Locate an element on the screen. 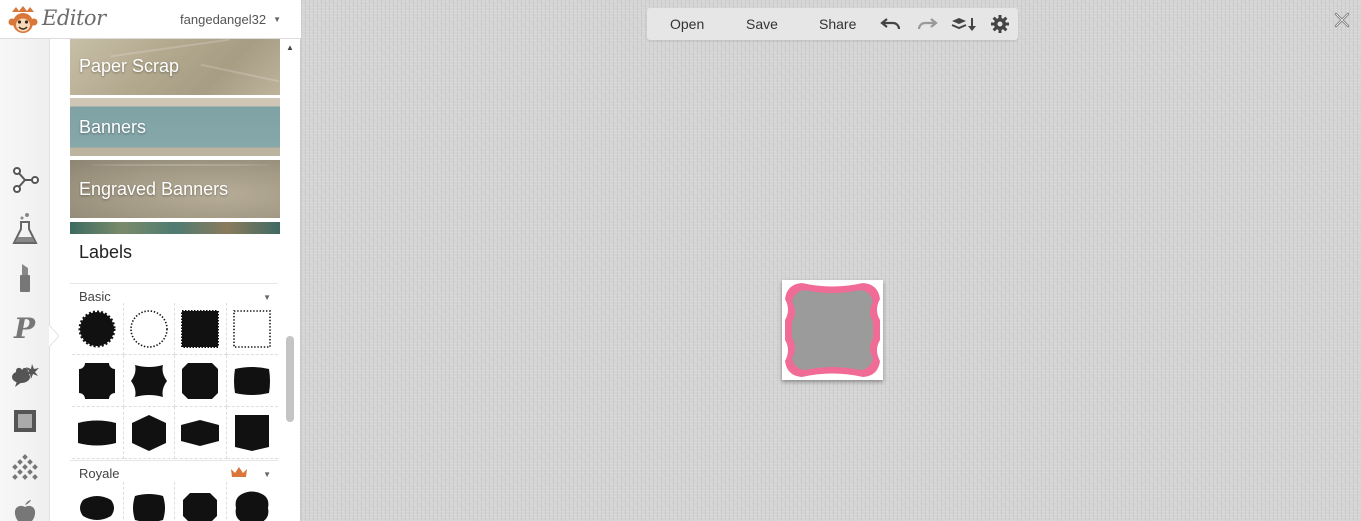  royal-oval-shape is located at coordinates (97, 507).